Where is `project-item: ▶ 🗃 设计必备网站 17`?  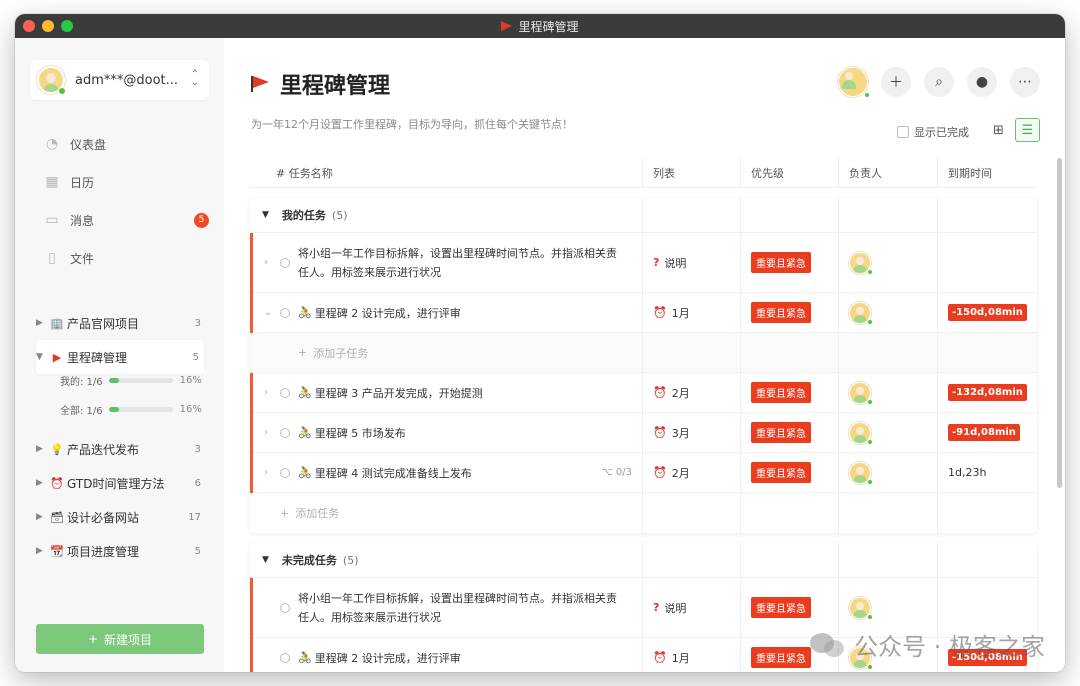 project-item: ▶ 🗃 设计必备网站 17 is located at coordinates (121, 517).